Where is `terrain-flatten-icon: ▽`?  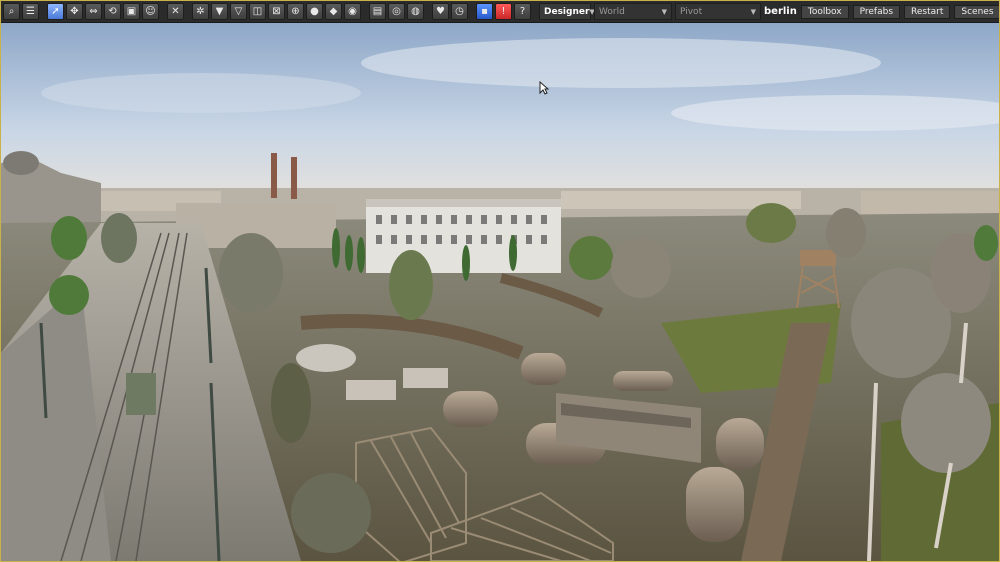
terrain-flatten-icon: ▽ is located at coordinates (238, 11).